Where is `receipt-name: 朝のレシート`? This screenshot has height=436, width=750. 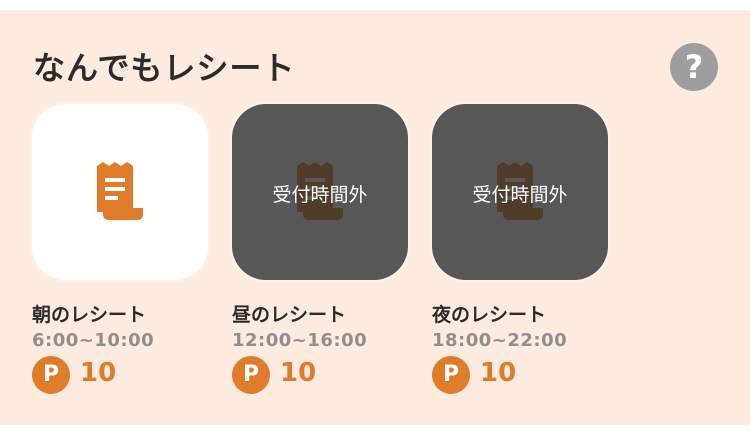 receipt-name: 朝のレシート is located at coordinates (89, 315).